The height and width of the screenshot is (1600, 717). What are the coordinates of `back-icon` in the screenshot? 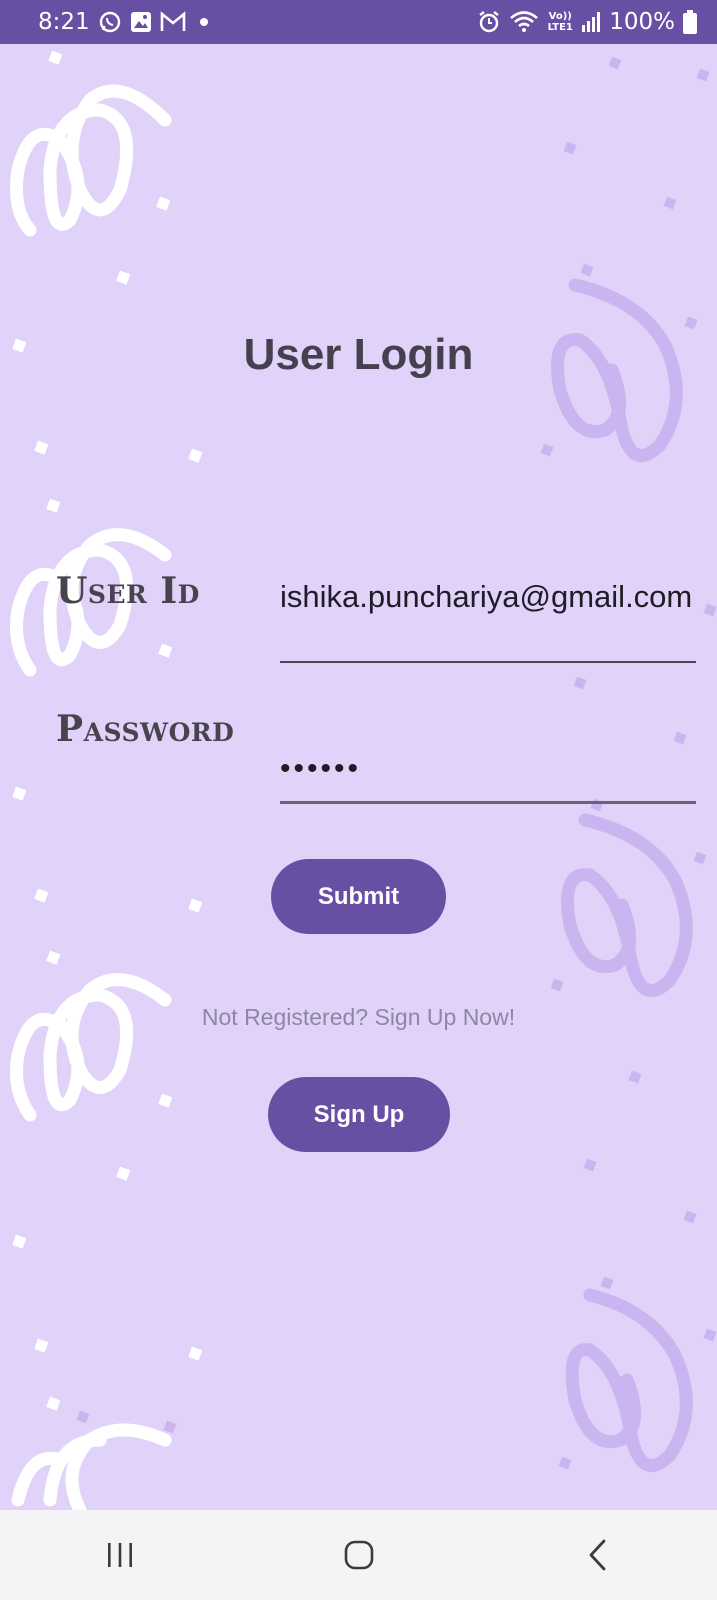 It's located at (598, 1555).